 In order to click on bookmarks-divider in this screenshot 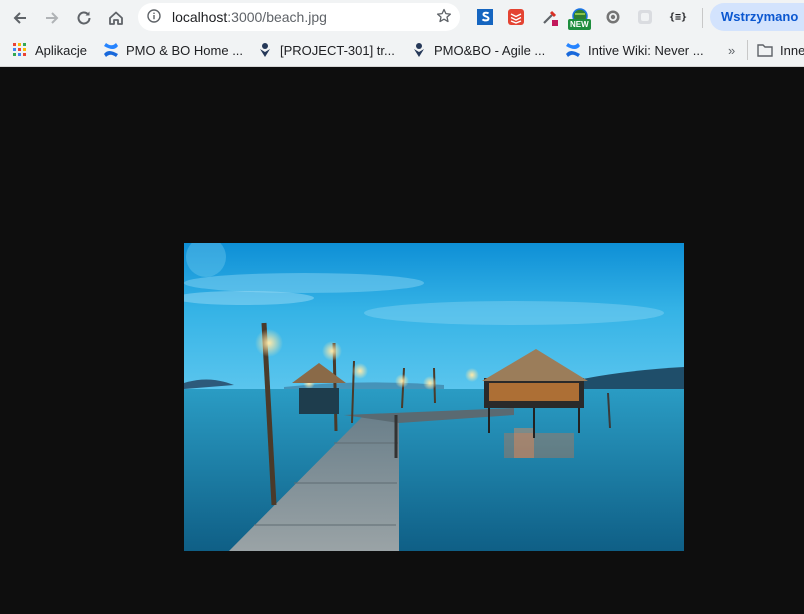, I will do `click(747, 50)`.